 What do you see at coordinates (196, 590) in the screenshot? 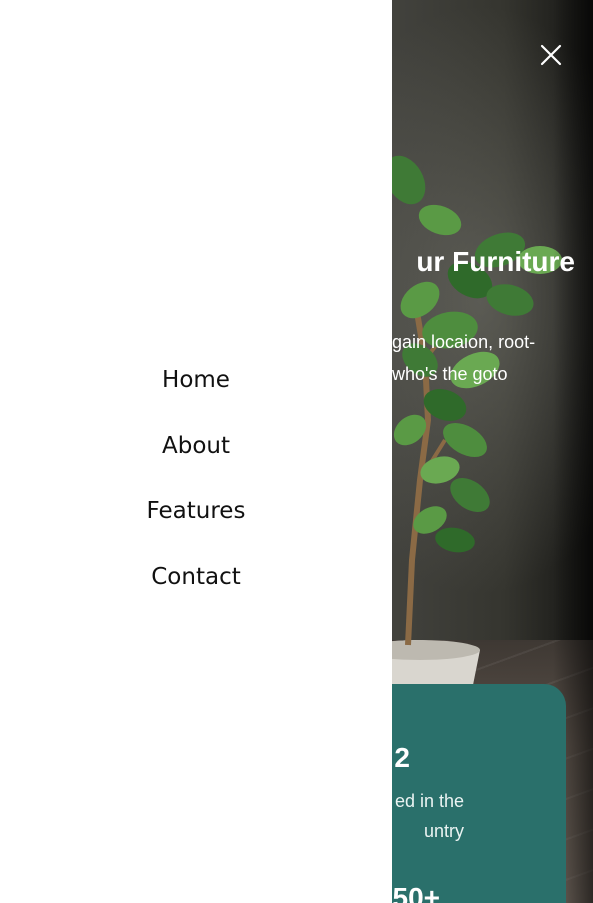
I see `nav-item-contact: Contact` at bounding box center [196, 590].